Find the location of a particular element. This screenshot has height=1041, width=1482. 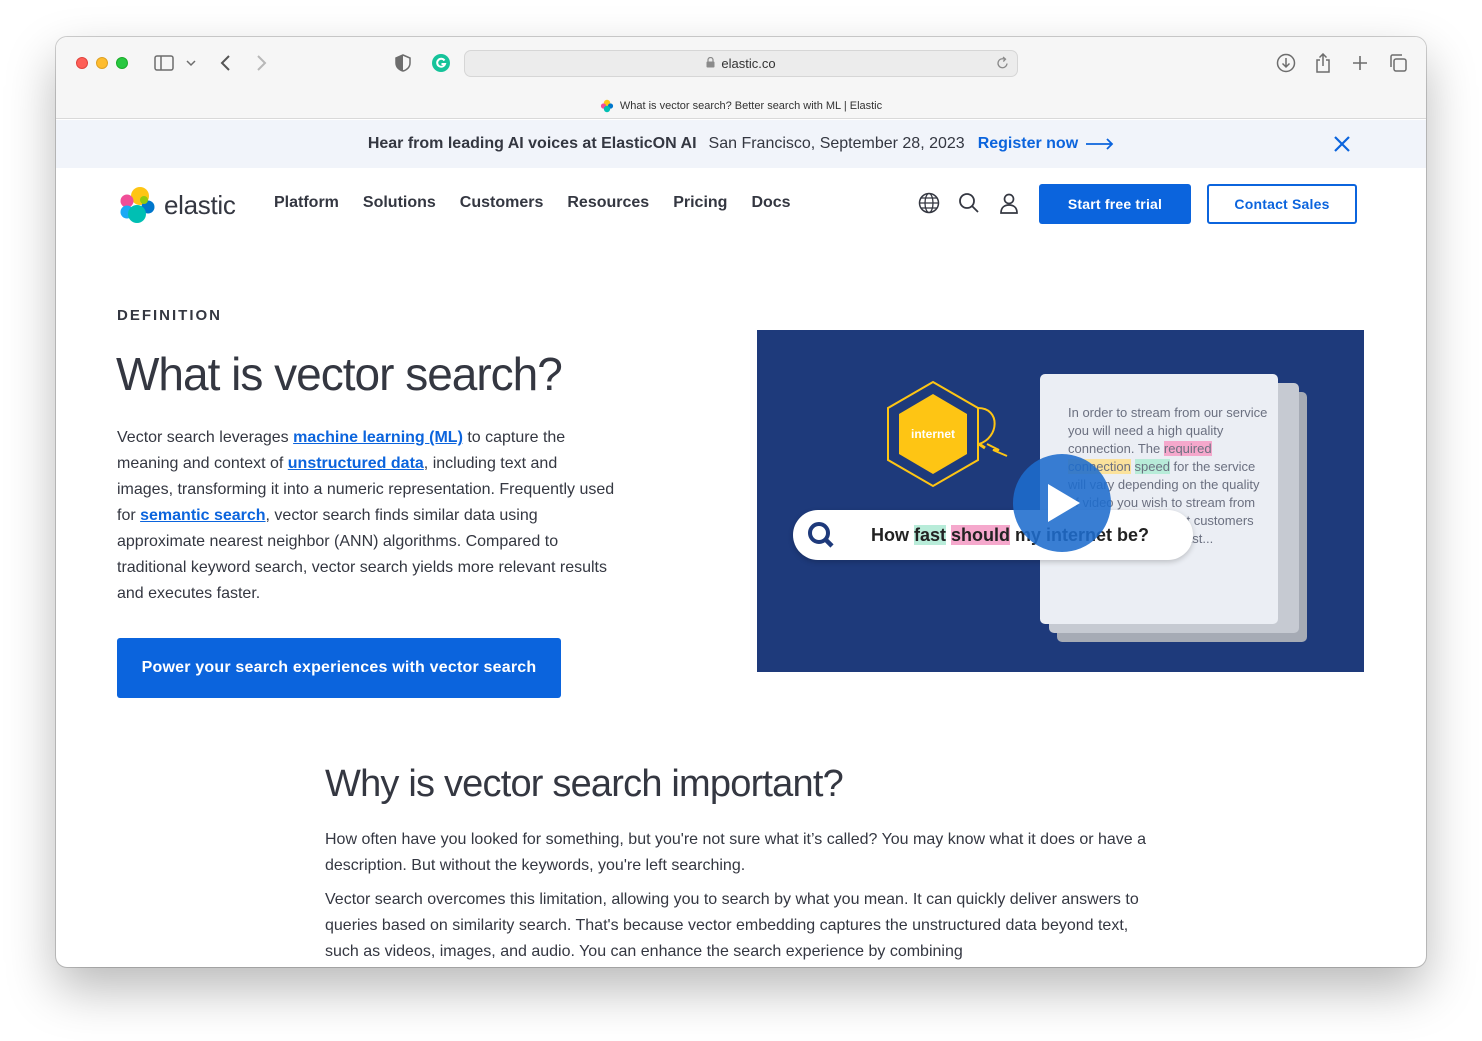

machine-learning-link: machine learning (ML) is located at coordinates (378, 437).